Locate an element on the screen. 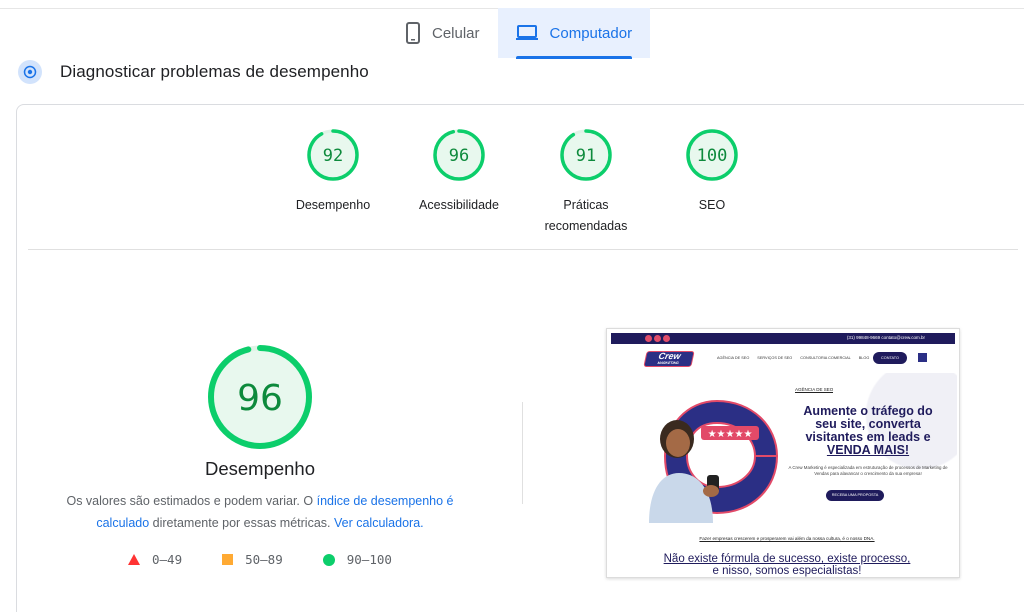 This screenshot has width=1024, height=612. triangle-icon is located at coordinates (134, 559).